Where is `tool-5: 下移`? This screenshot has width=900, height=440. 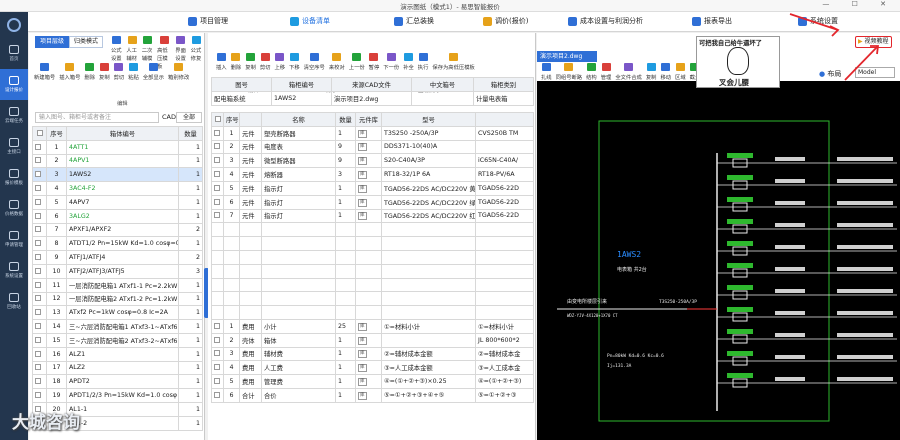
tool-5: 下移 is located at coordinates (294, 62).